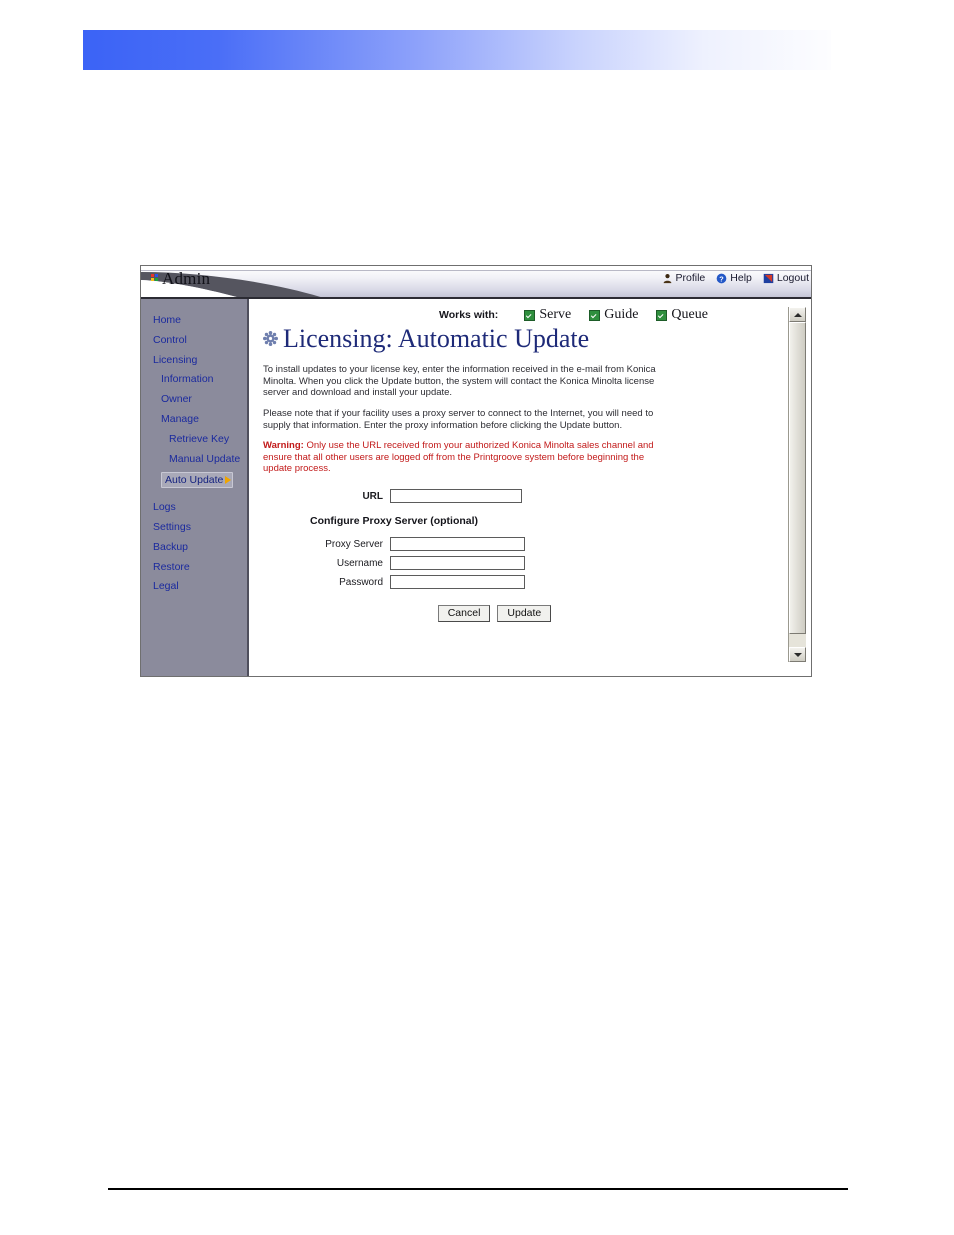 Image resolution: width=954 pixels, height=1235 pixels. I want to click on url-label: URL, so click(372, 496).